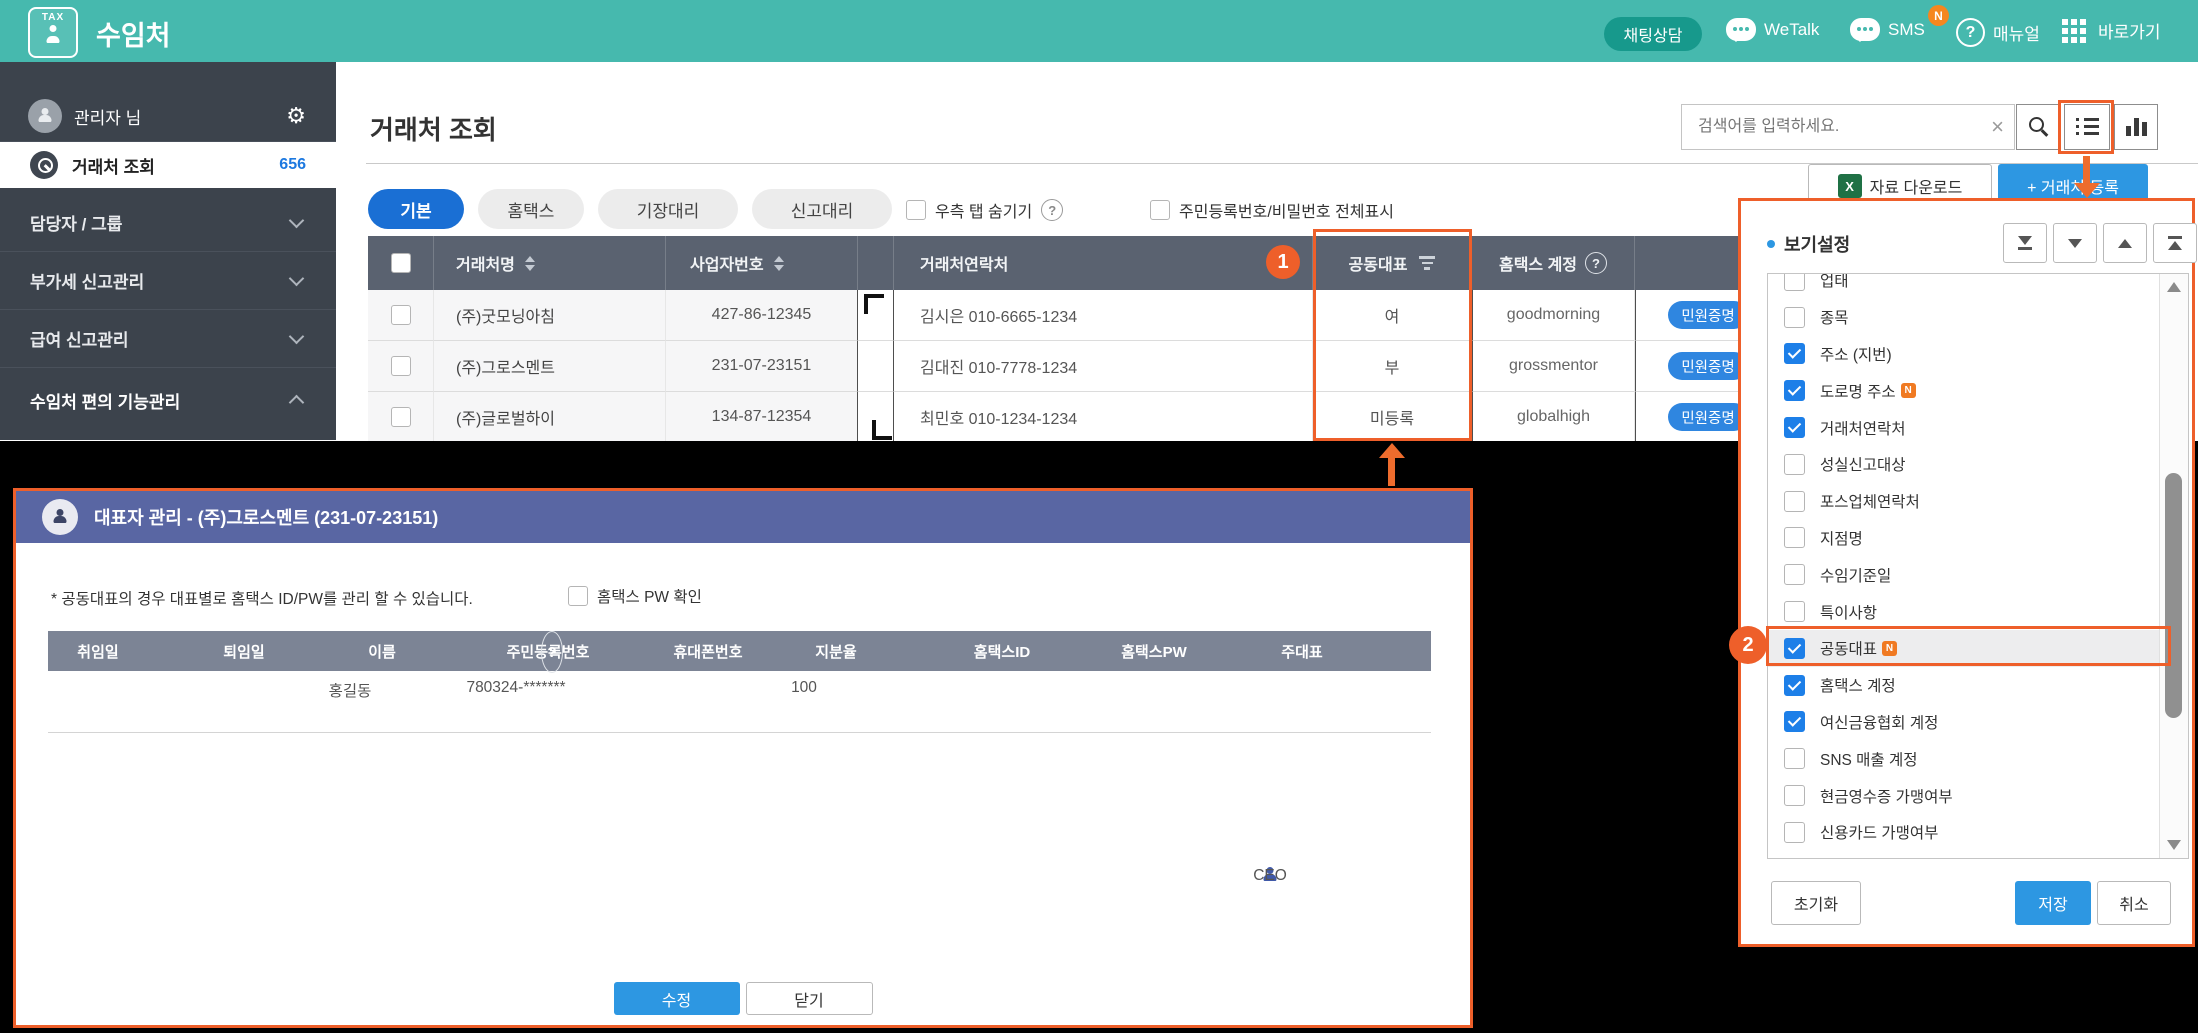 This screenshot has width=2198, height=1033. Describe the element at coordinates (2173, 595) in the screenshot. I see `scrollbar-thumb` at that location.